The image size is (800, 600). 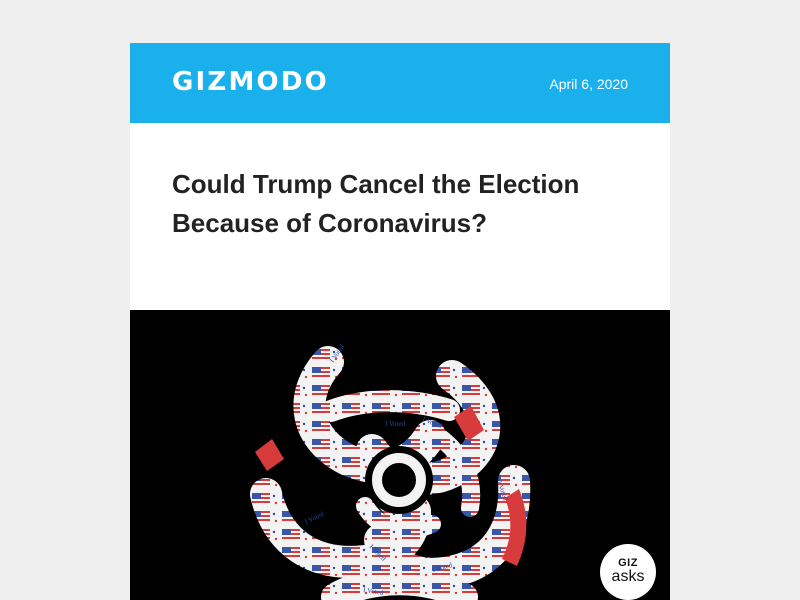 What do you see at coordinates (250, 82) in the screenshot?
I see `gizmodo-logo: GIZMODO` at bounding box center [250, 82].